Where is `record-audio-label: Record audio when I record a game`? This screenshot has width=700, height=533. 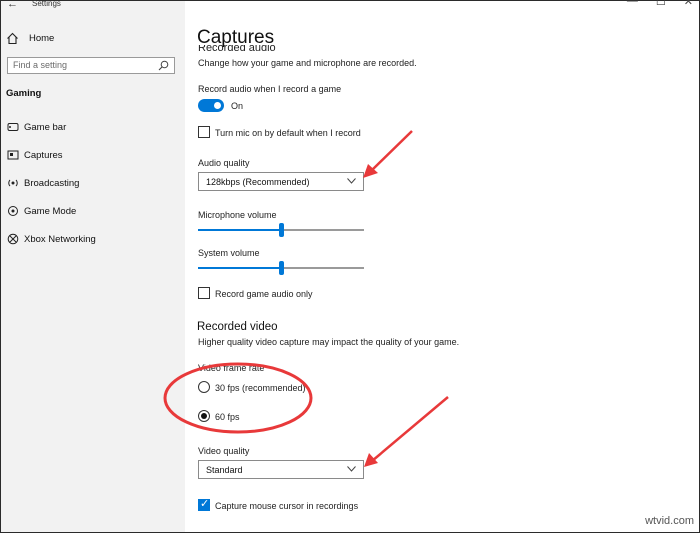 record-audio-label: Record audio when I record a game is located at coordinates (270, 89).